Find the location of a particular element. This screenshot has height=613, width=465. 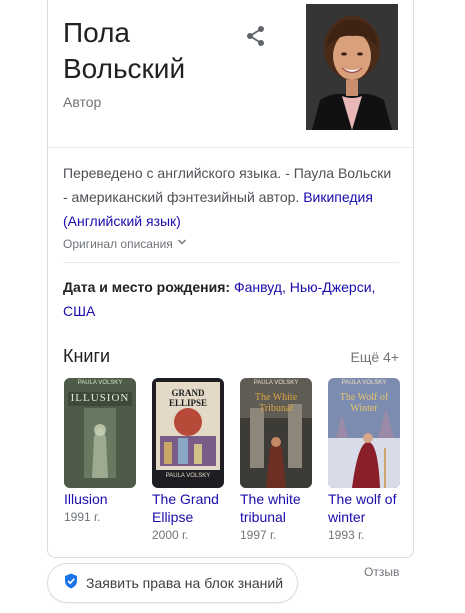

author-portrait is located at coordinates (352, 67).